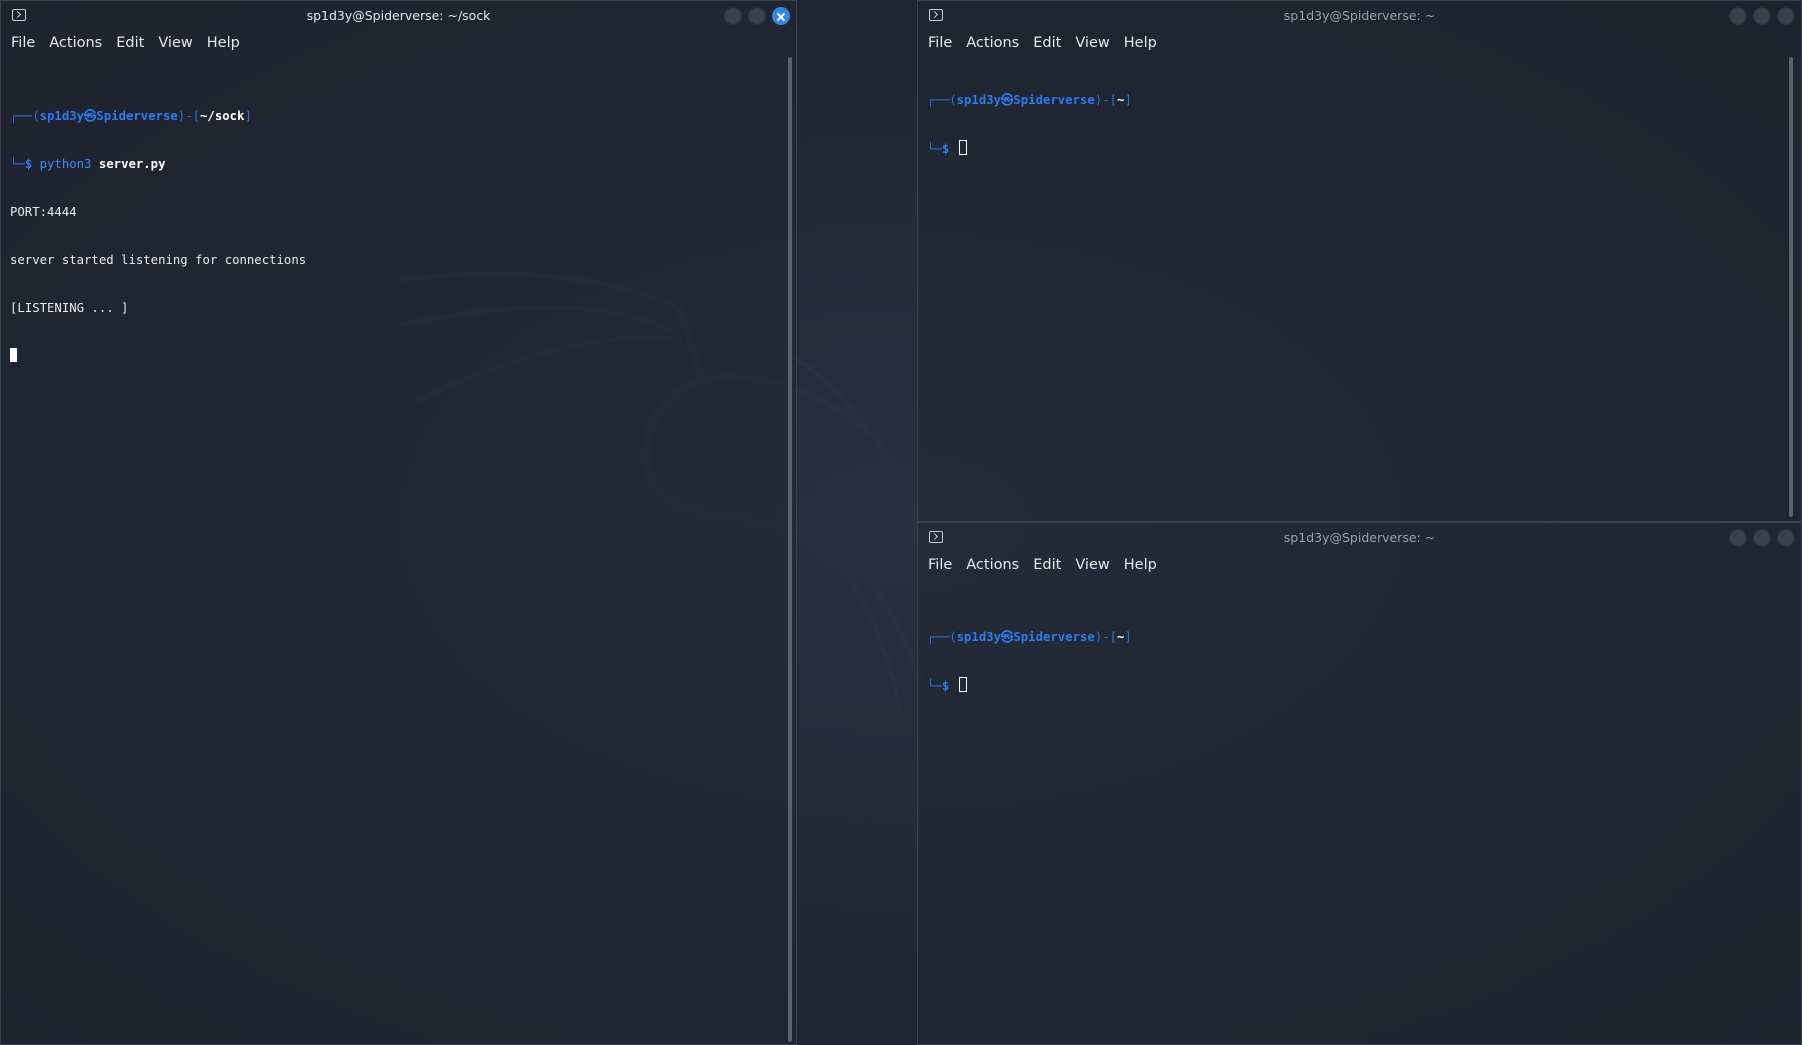 The image size is (1802, 1045). I want to click on command-argument: server.py, so click(132, 164).